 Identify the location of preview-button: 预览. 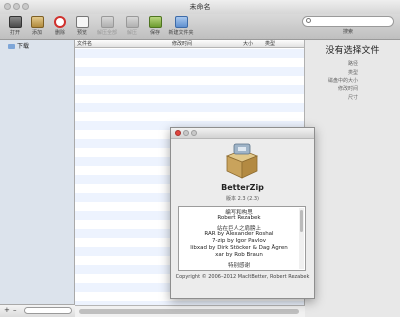
(82, 27).